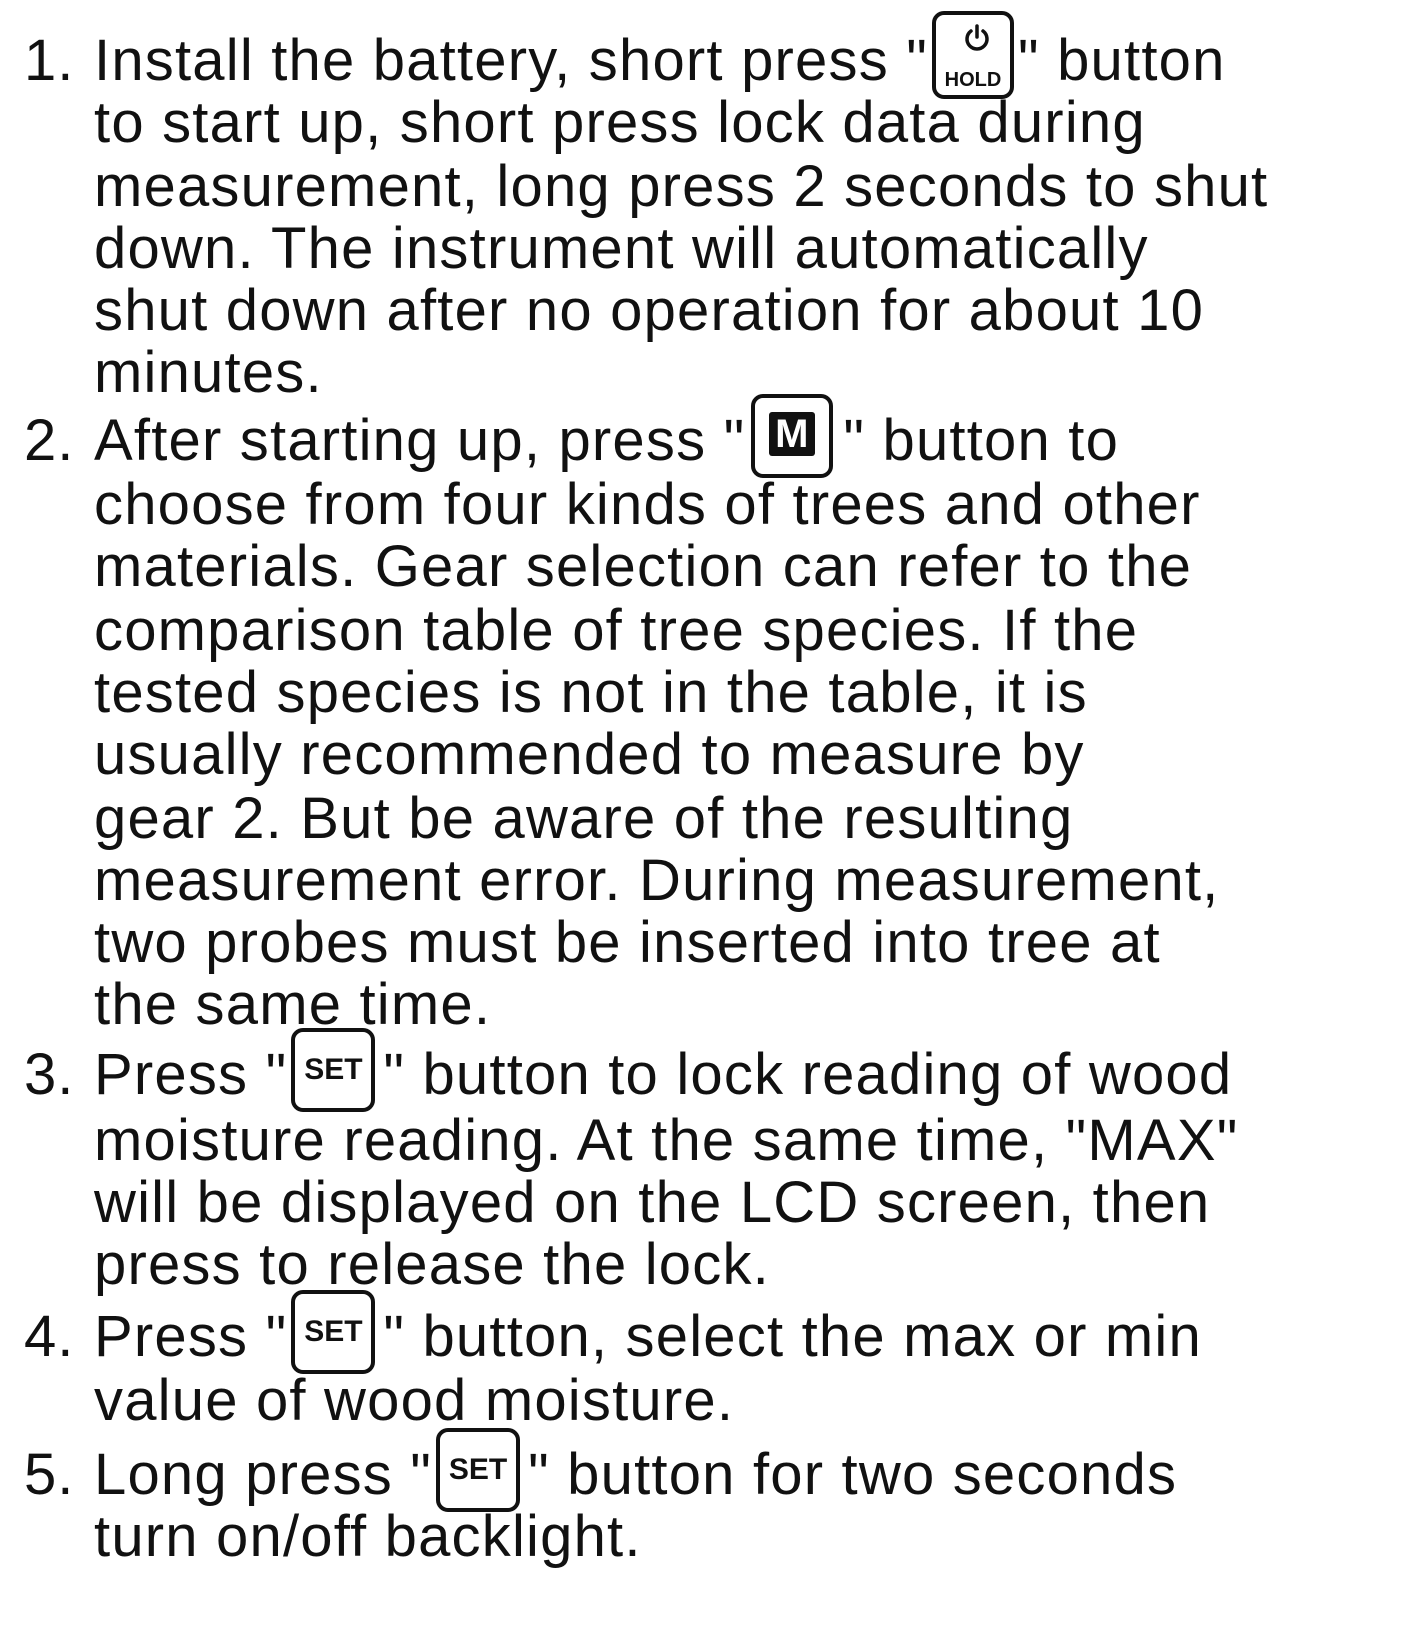  What do you see at coordinates (808, 1074) in the screenshot?
I see `line-text: " button to lock reading of wood` at bounding box center [808, 1074].